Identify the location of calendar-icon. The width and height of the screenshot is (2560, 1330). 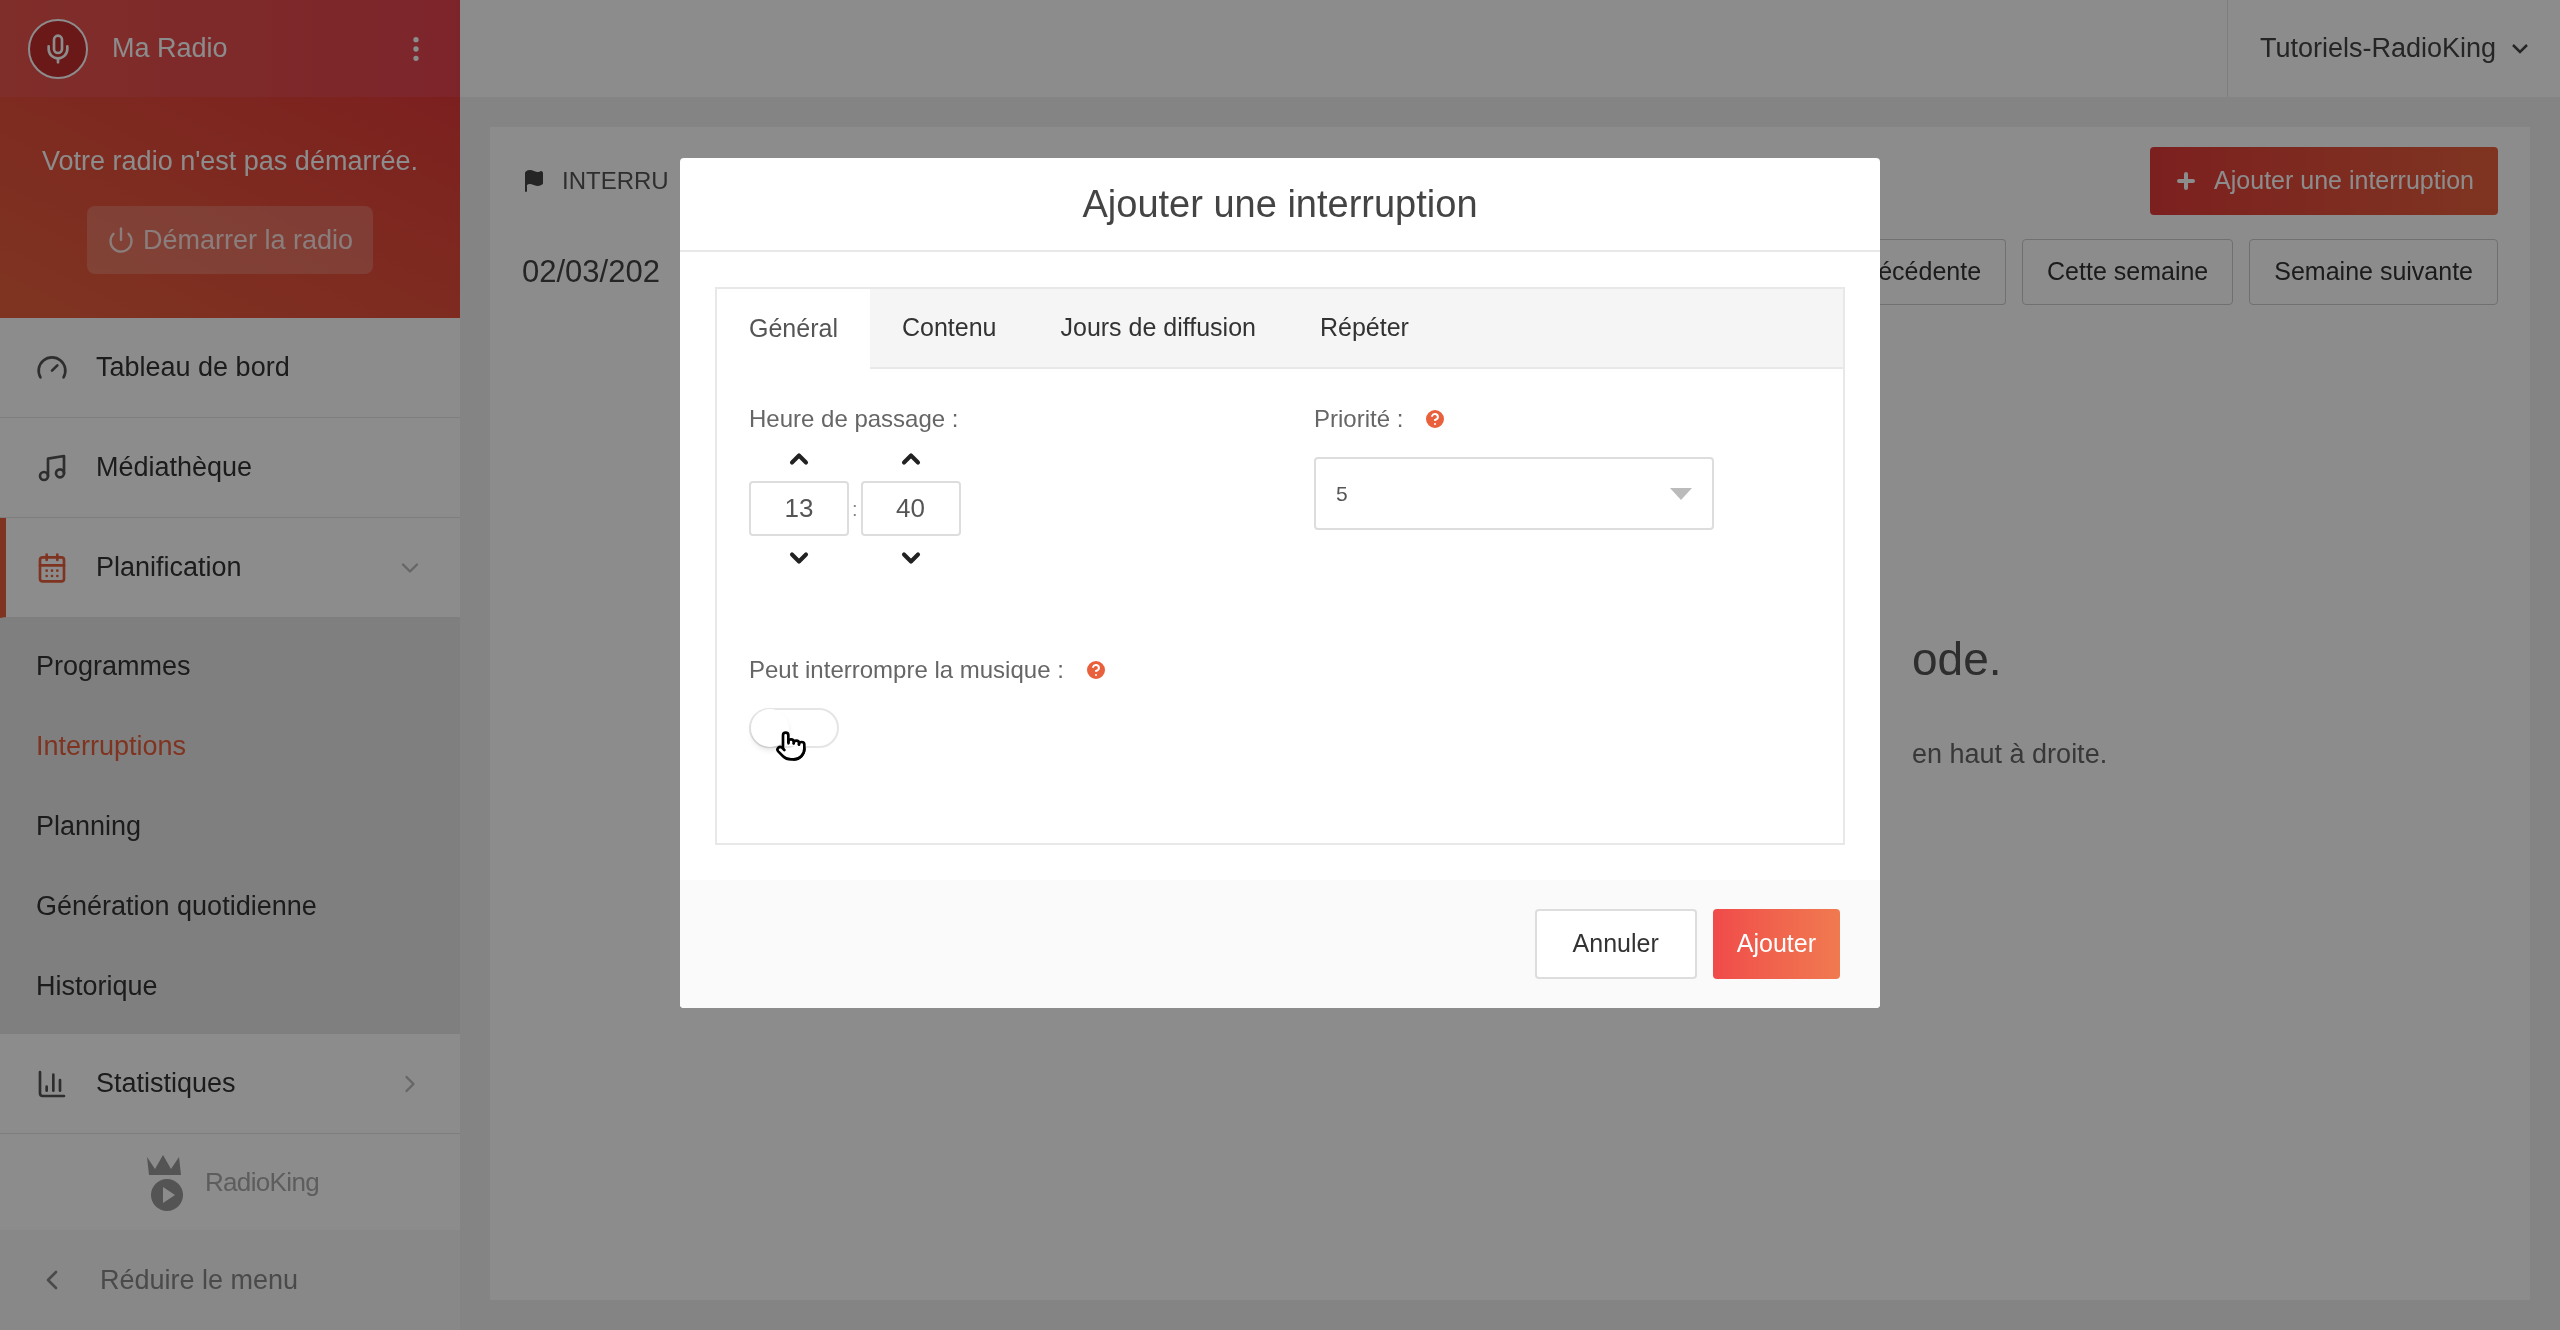
(52, 567).